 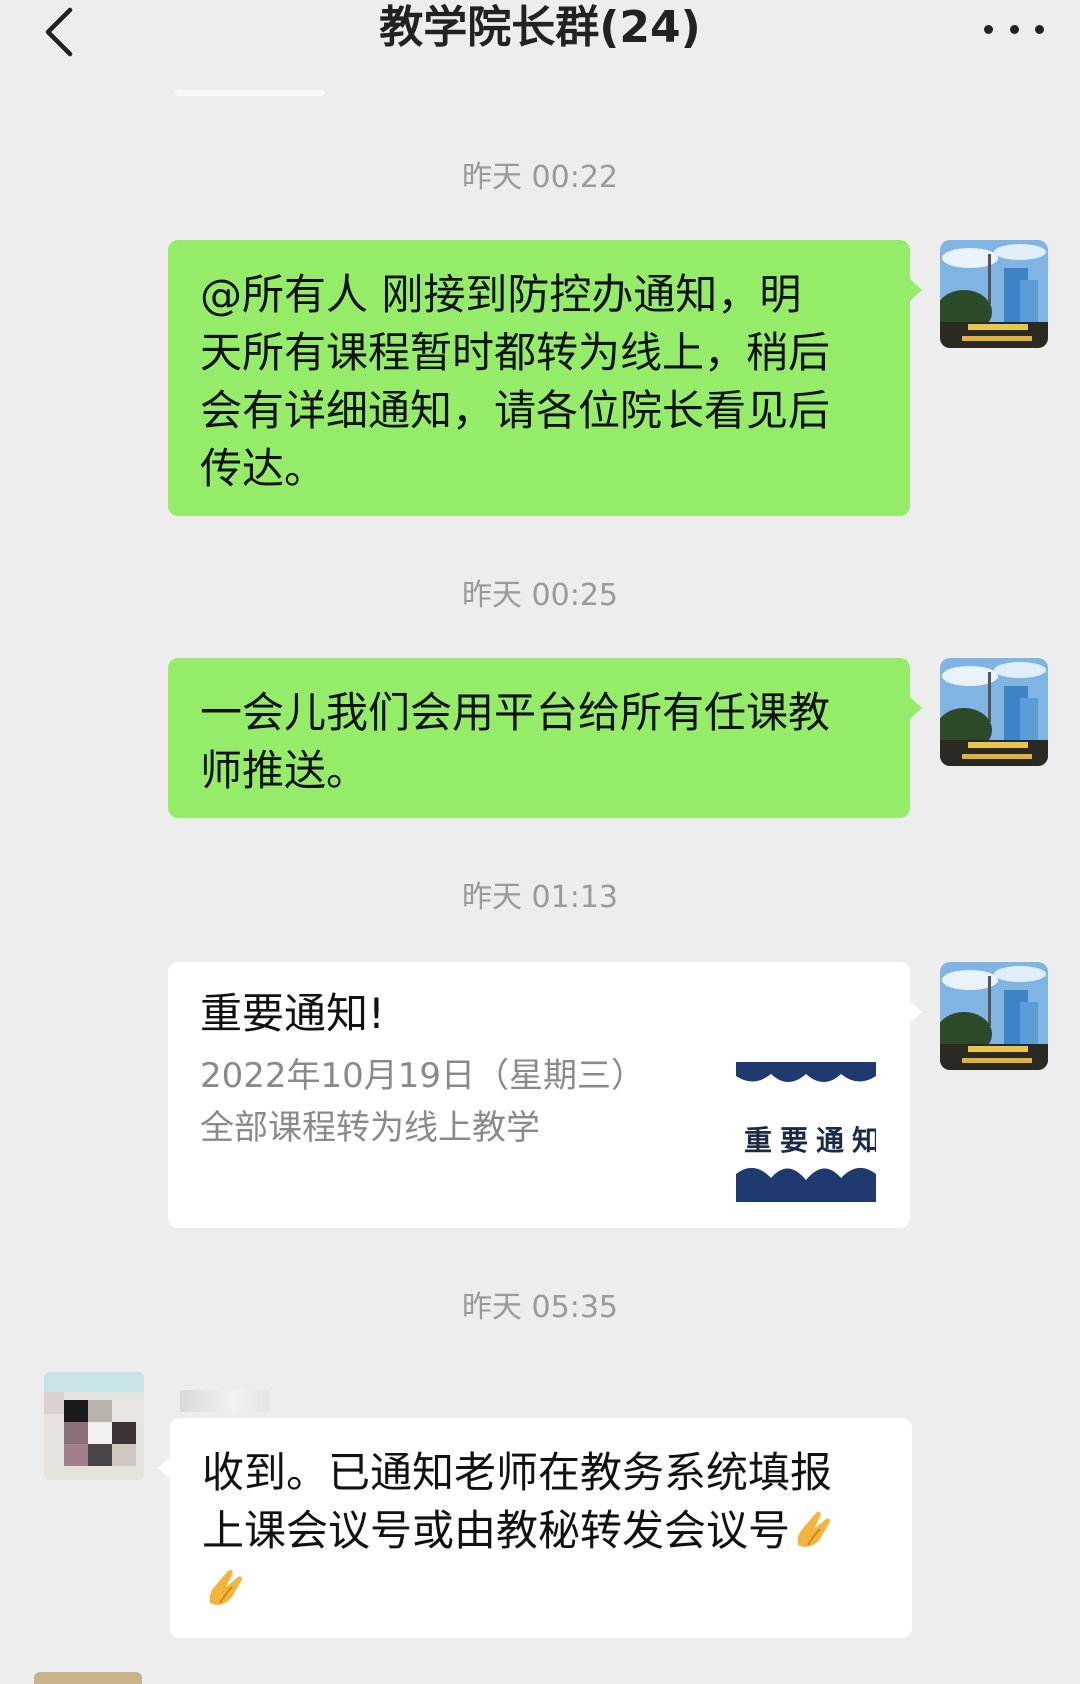 I want to click on more-dots-icon, so click(x=988, y=29).